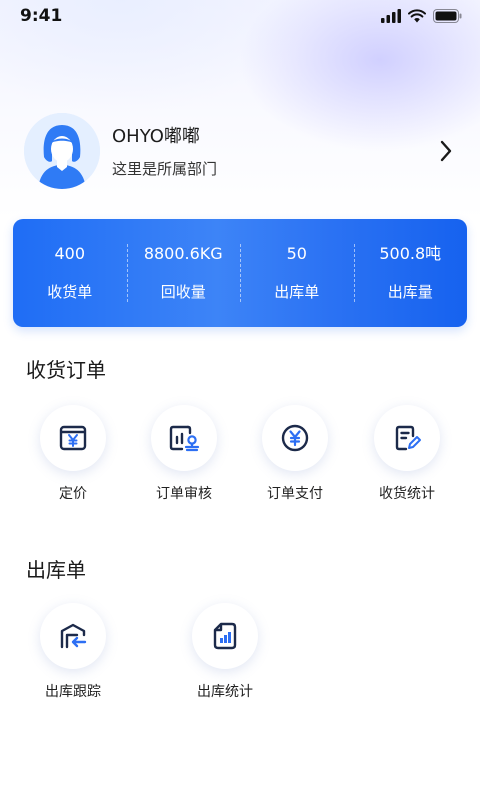 The width and height of the screenshot is (480, 800). I want to click on status-icons, so click(421, 16).